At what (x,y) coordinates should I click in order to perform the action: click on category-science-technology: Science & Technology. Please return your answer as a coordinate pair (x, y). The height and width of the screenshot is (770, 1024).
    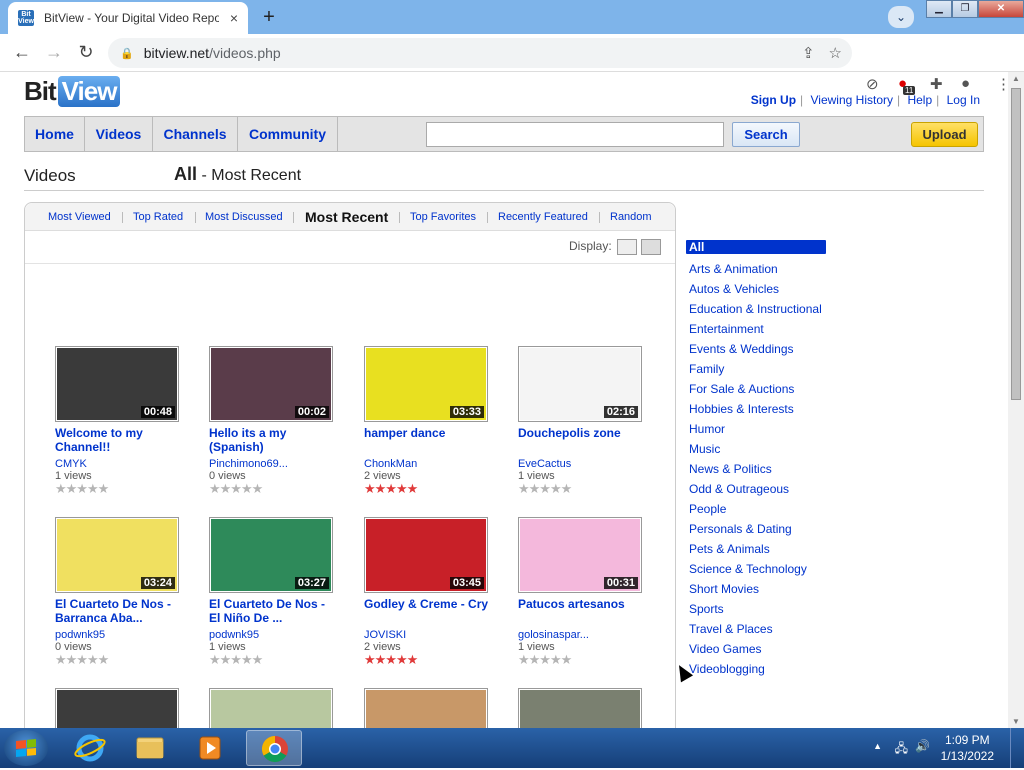
    Looking at the image, I should click on (756, 569).